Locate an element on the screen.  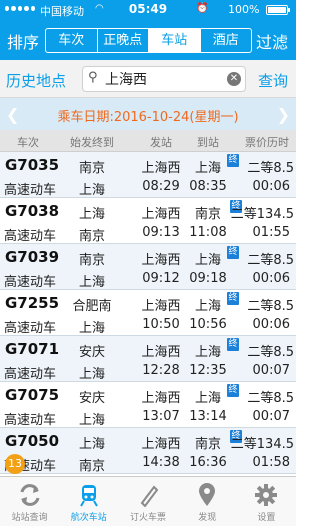
tab-bar: 站站查询 航次车站 订火车票 发现 设置 is located at coordinates (148, 501).